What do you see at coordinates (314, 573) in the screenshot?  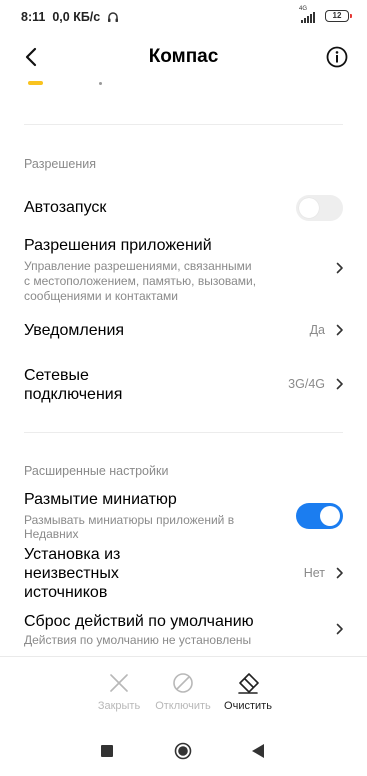 I see `unknown-sources-value: Нет` at bounding box center [314, 573].